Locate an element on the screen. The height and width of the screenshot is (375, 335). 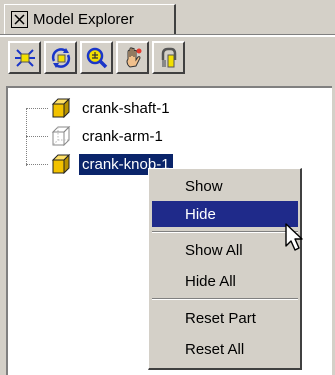
zoom-button is located at coordinates (96, 57).